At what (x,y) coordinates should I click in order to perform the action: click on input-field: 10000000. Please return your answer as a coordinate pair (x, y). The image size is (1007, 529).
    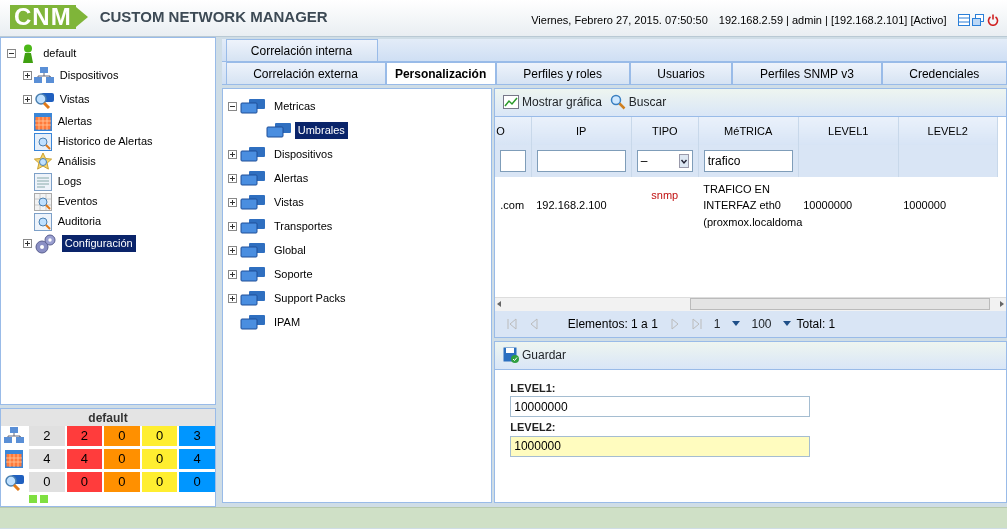
    Looking at the image, I should click on (660, 406).